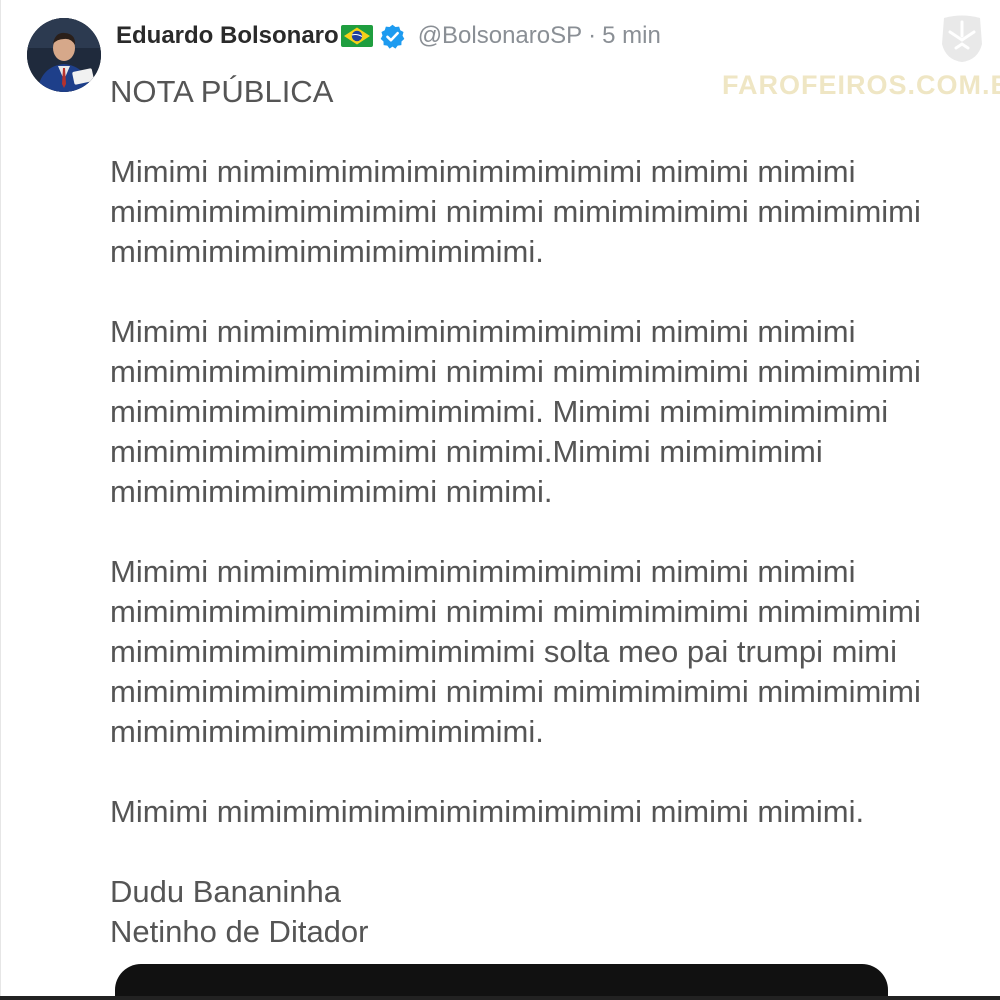  What do you see at coordinates (501, 982) in the screenshot?
I see `media-attachment` at bounding box center [501, 982].